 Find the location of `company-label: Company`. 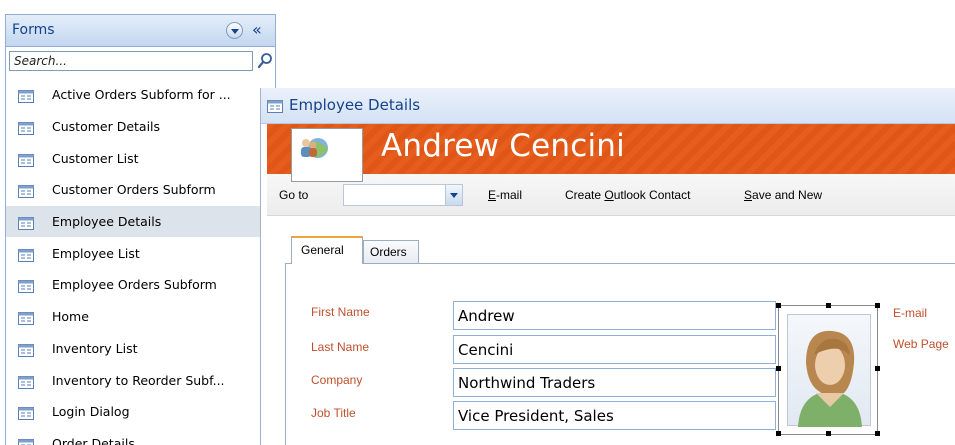

company-label: Company is located at coordinates (337, 380).